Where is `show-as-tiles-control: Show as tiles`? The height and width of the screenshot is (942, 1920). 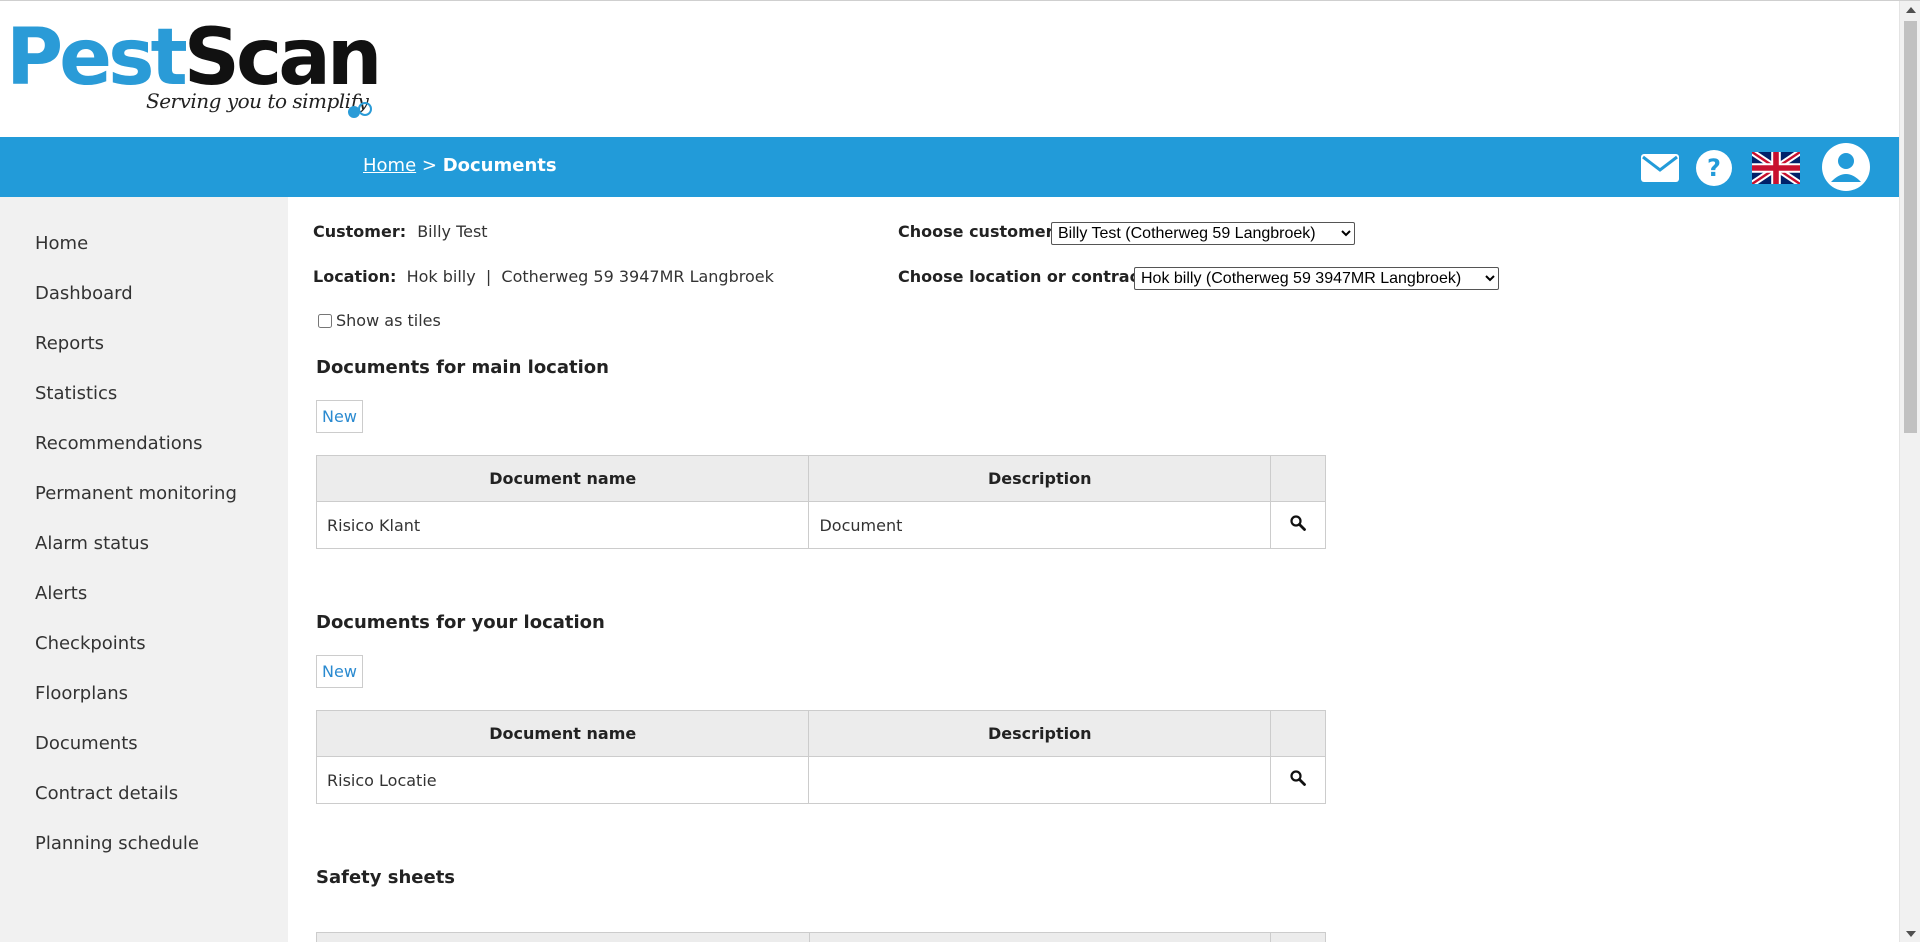
show-as-tiles-control: Show as tiles is located at coordinates (379, 320).